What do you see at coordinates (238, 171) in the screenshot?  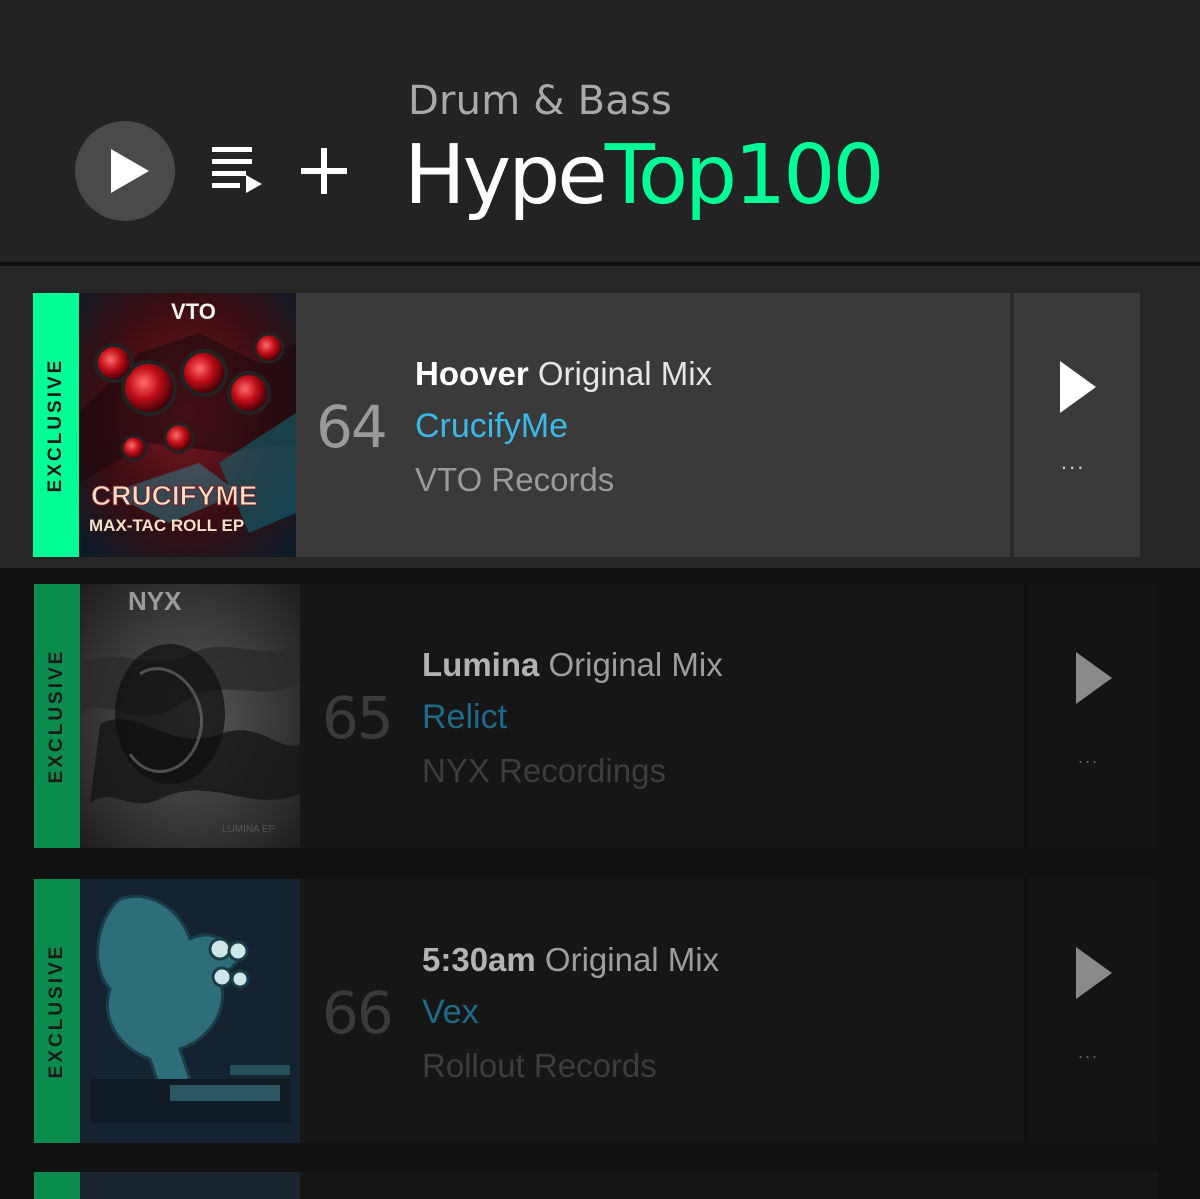 I see `add-to-queue-icon` at bounding box center [238, 171].